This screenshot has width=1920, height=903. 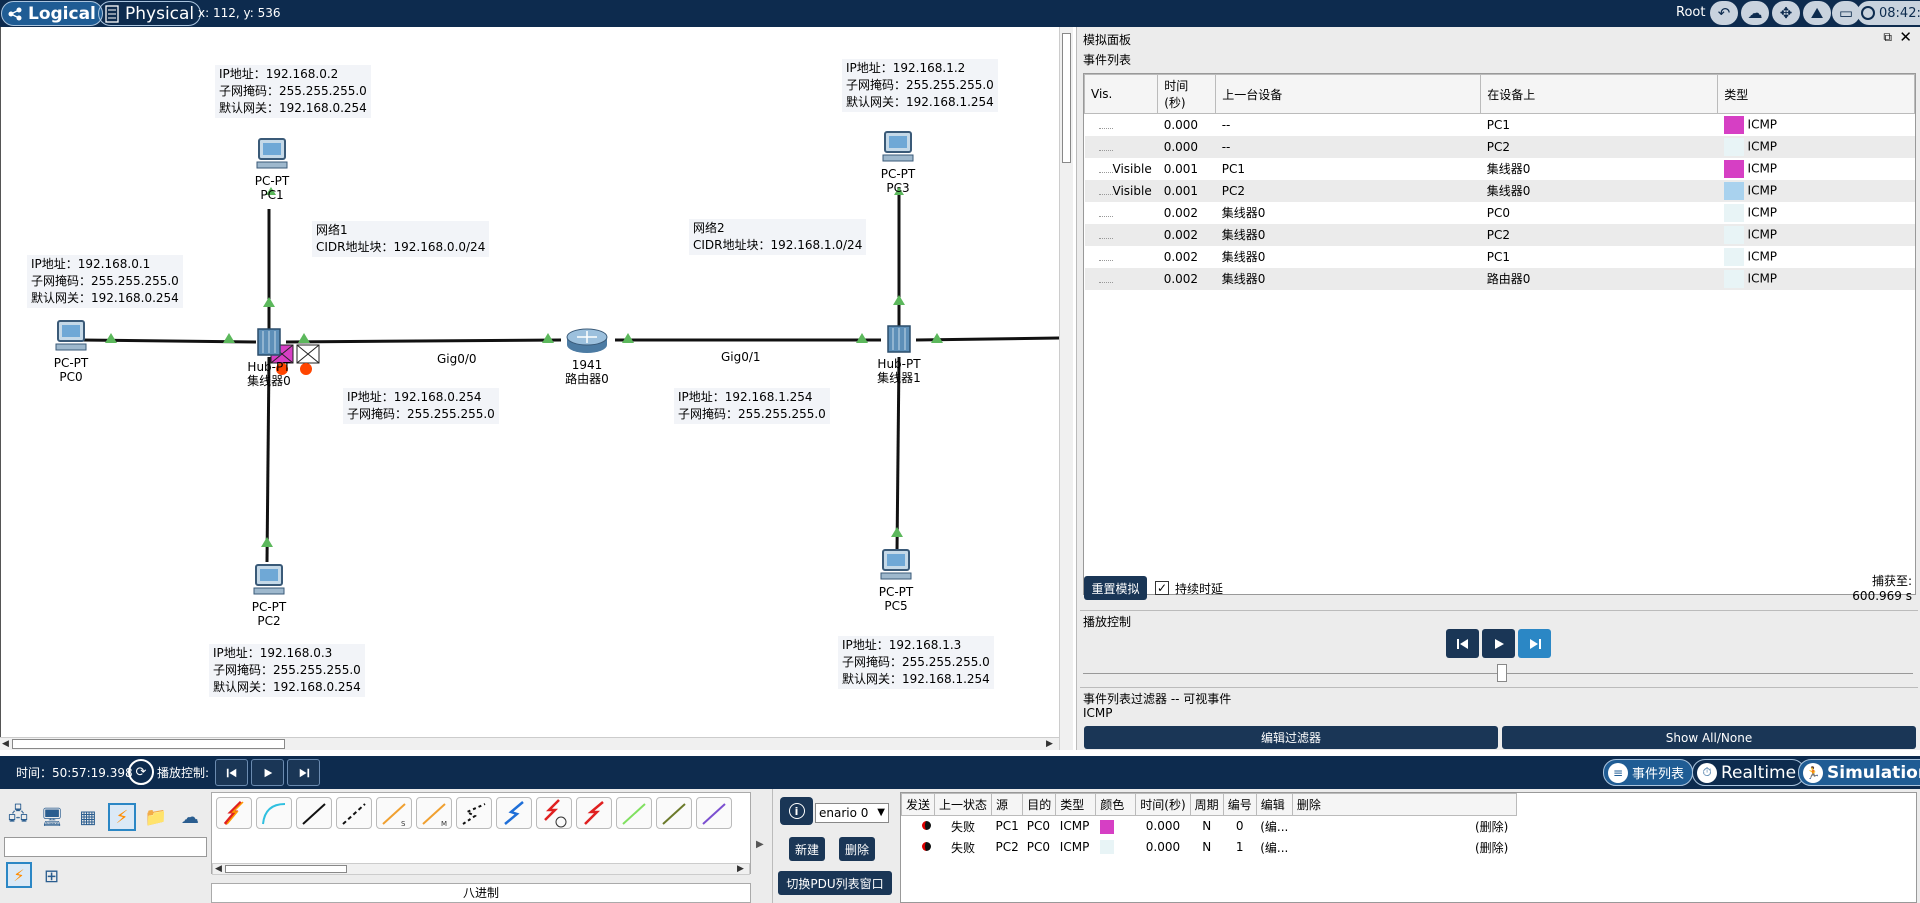 I want to click on pdu-col: 类型, so click(x=1076, y=804).